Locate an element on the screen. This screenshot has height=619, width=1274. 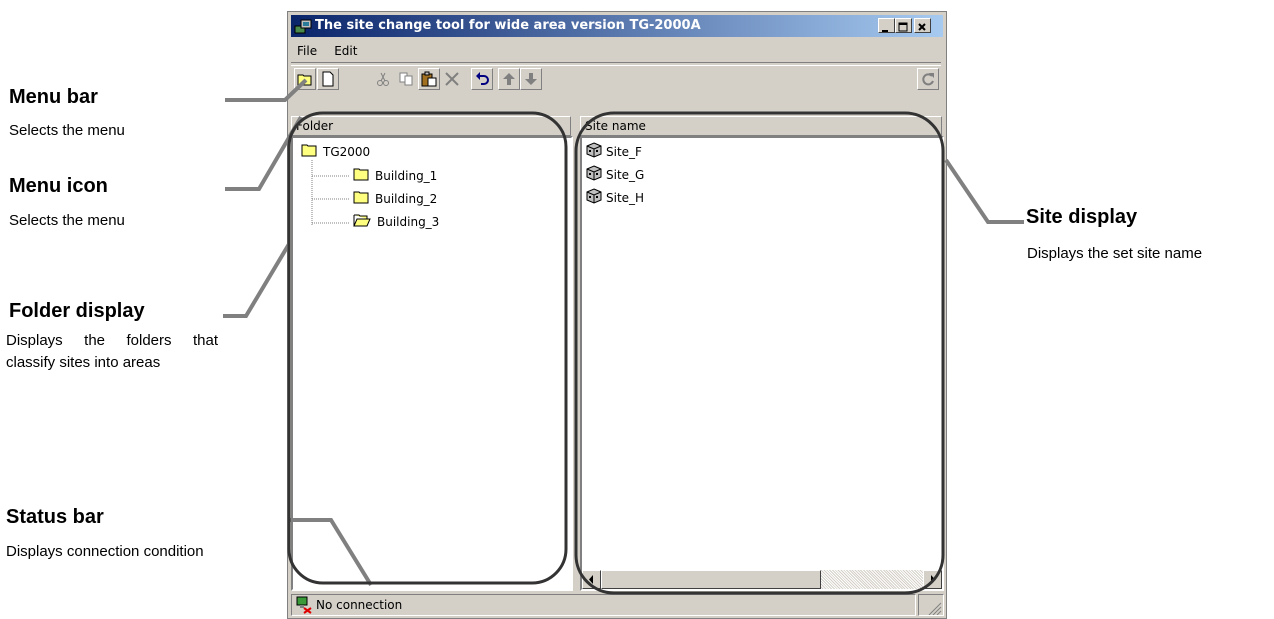
site-item-label: Site_F is located at coordinates (624, 152).